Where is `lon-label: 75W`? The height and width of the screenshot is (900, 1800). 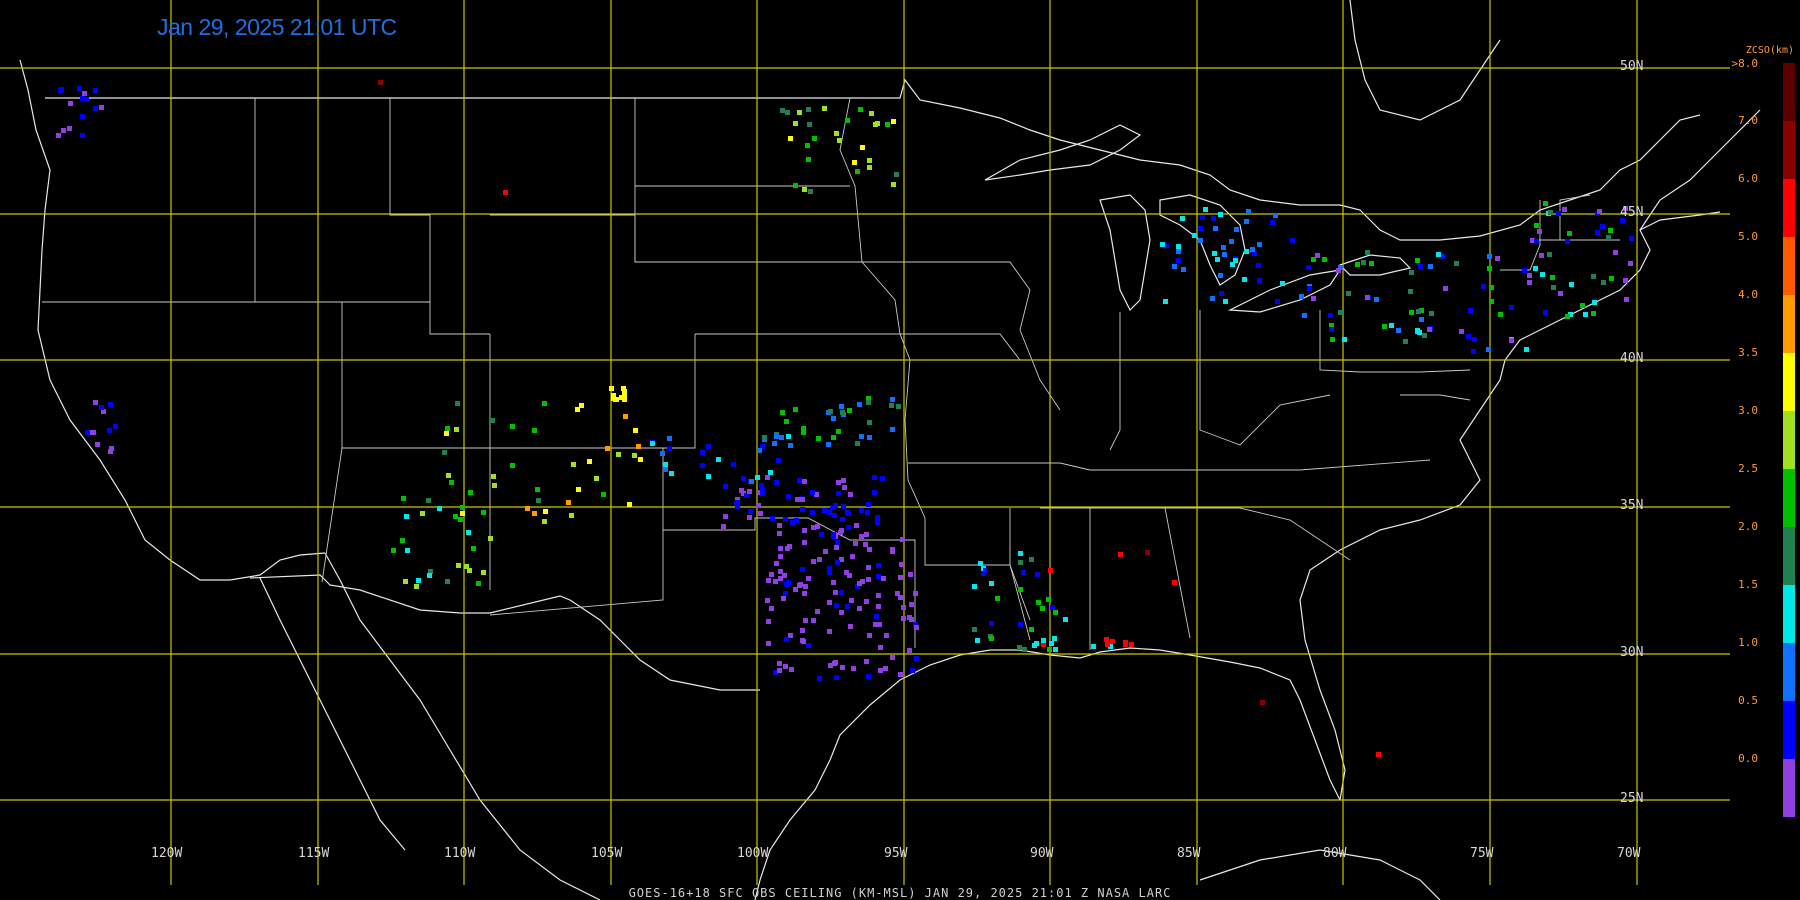
lon-label: 75W is located at coordinates (1482, 853).